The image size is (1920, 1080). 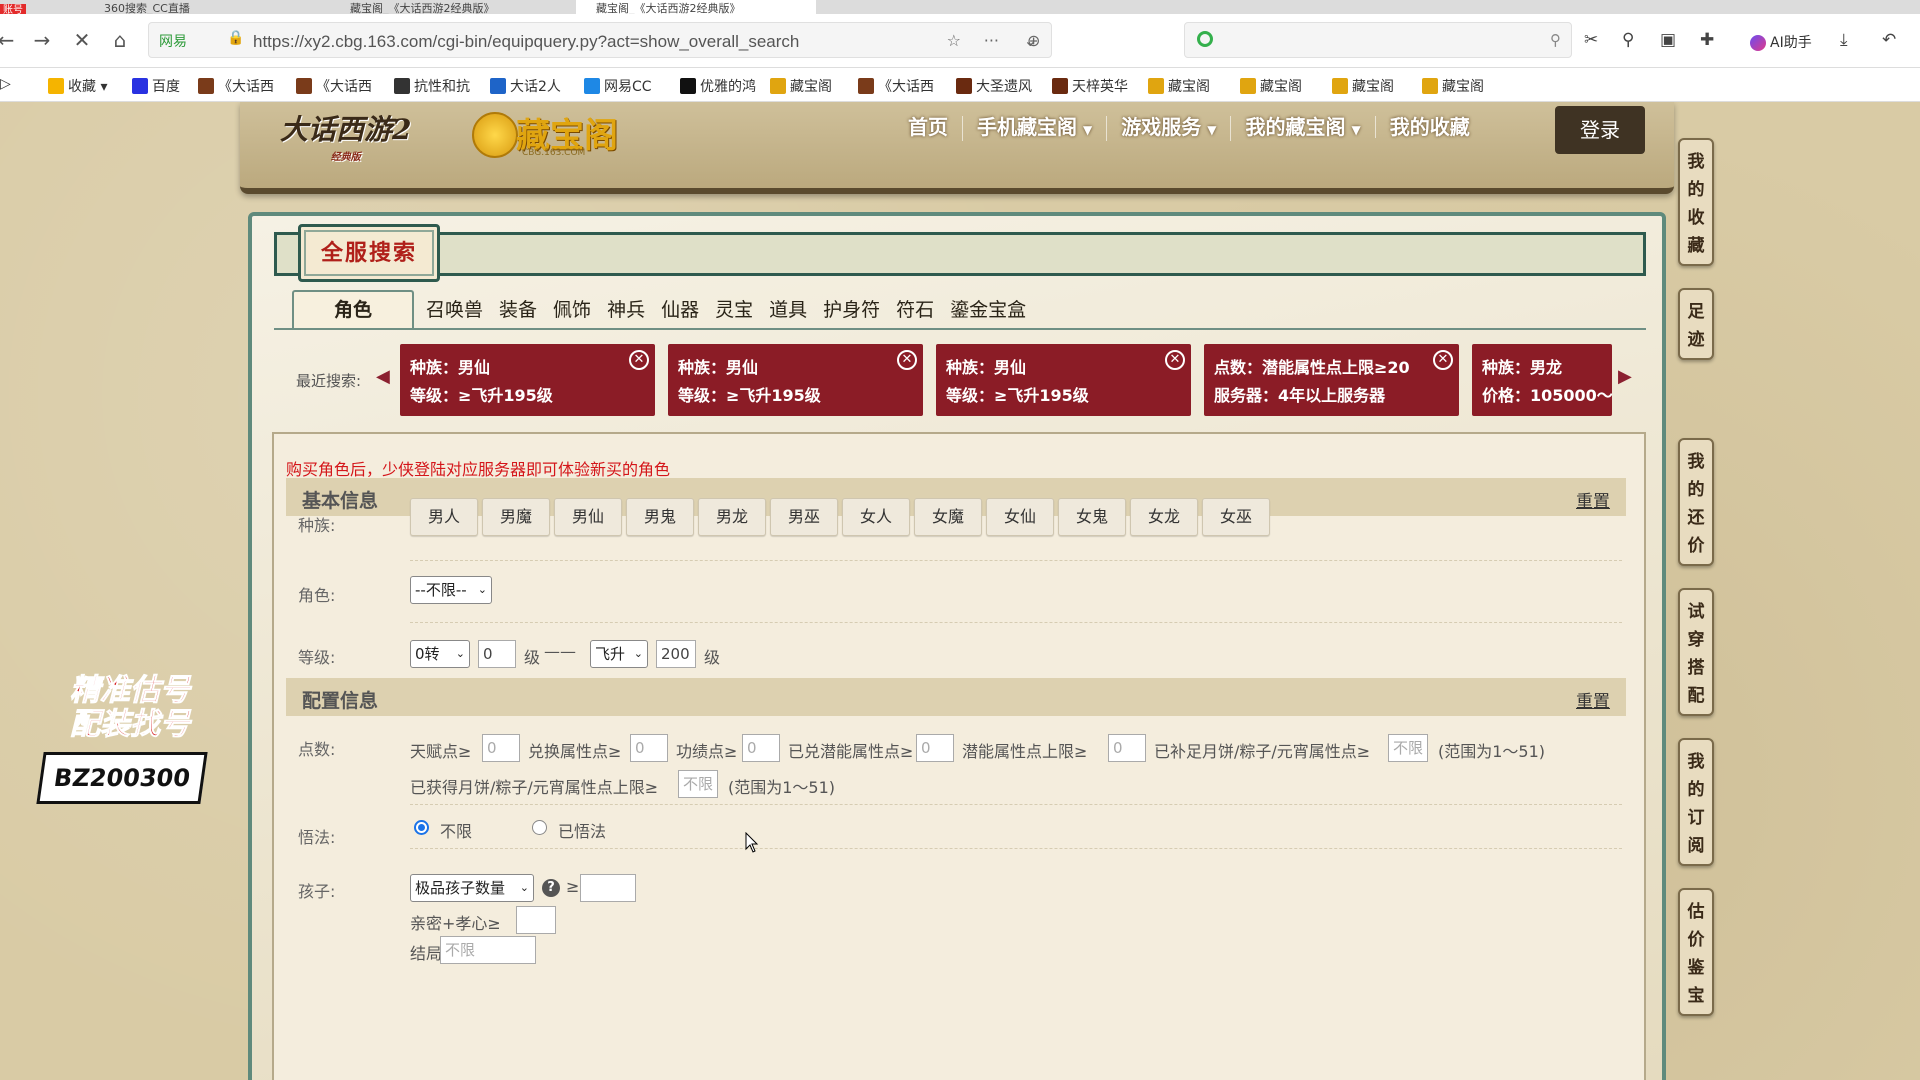 I want to click on find-icon: ⚲, so click(x=1628, y=40).